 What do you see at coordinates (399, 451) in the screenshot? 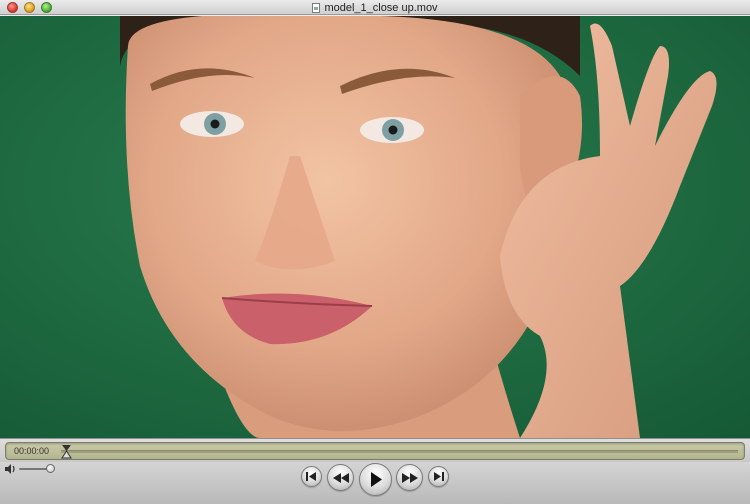
I see `timeline-track` at bounding box center [399, 451].